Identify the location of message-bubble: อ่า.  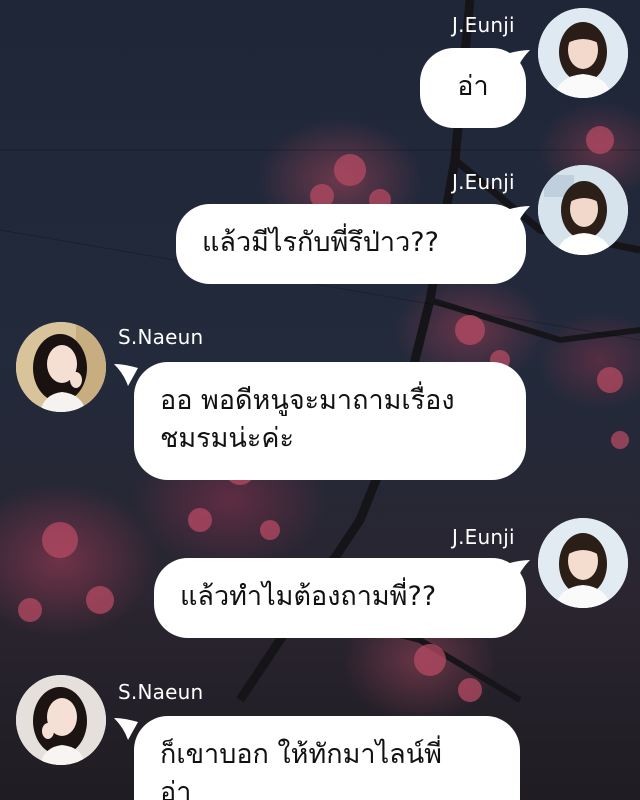
(473, 88).